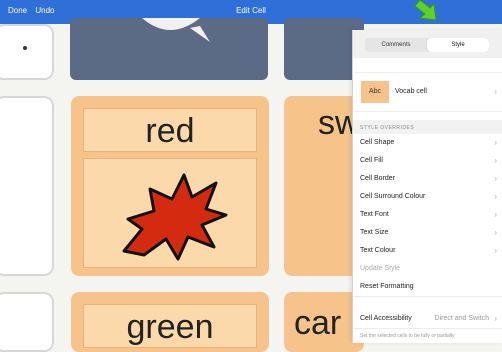 The image size is (502, 352). What do you see at coordinates (380, 268) in the screenshot?
I see `row-label: Update Style` at bounding box center [380, 268].